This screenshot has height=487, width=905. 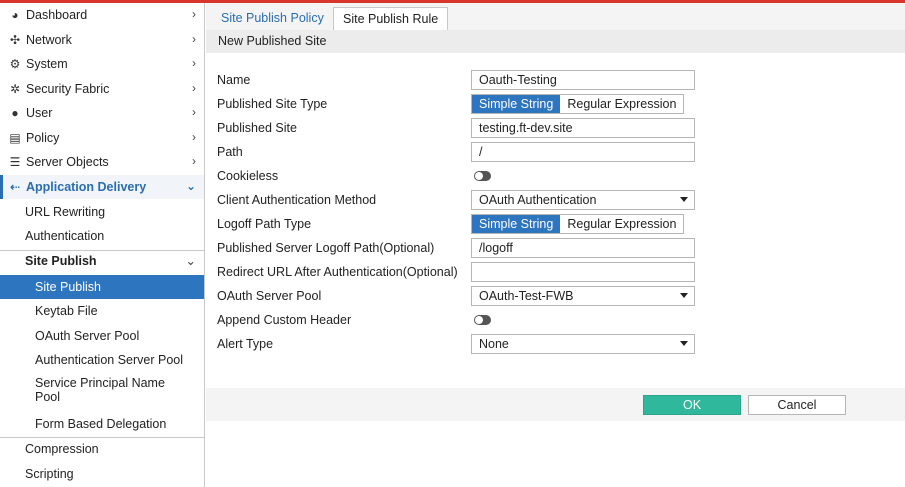 I want to click on sidebar-item-label: System, so click(x=47, y=64).